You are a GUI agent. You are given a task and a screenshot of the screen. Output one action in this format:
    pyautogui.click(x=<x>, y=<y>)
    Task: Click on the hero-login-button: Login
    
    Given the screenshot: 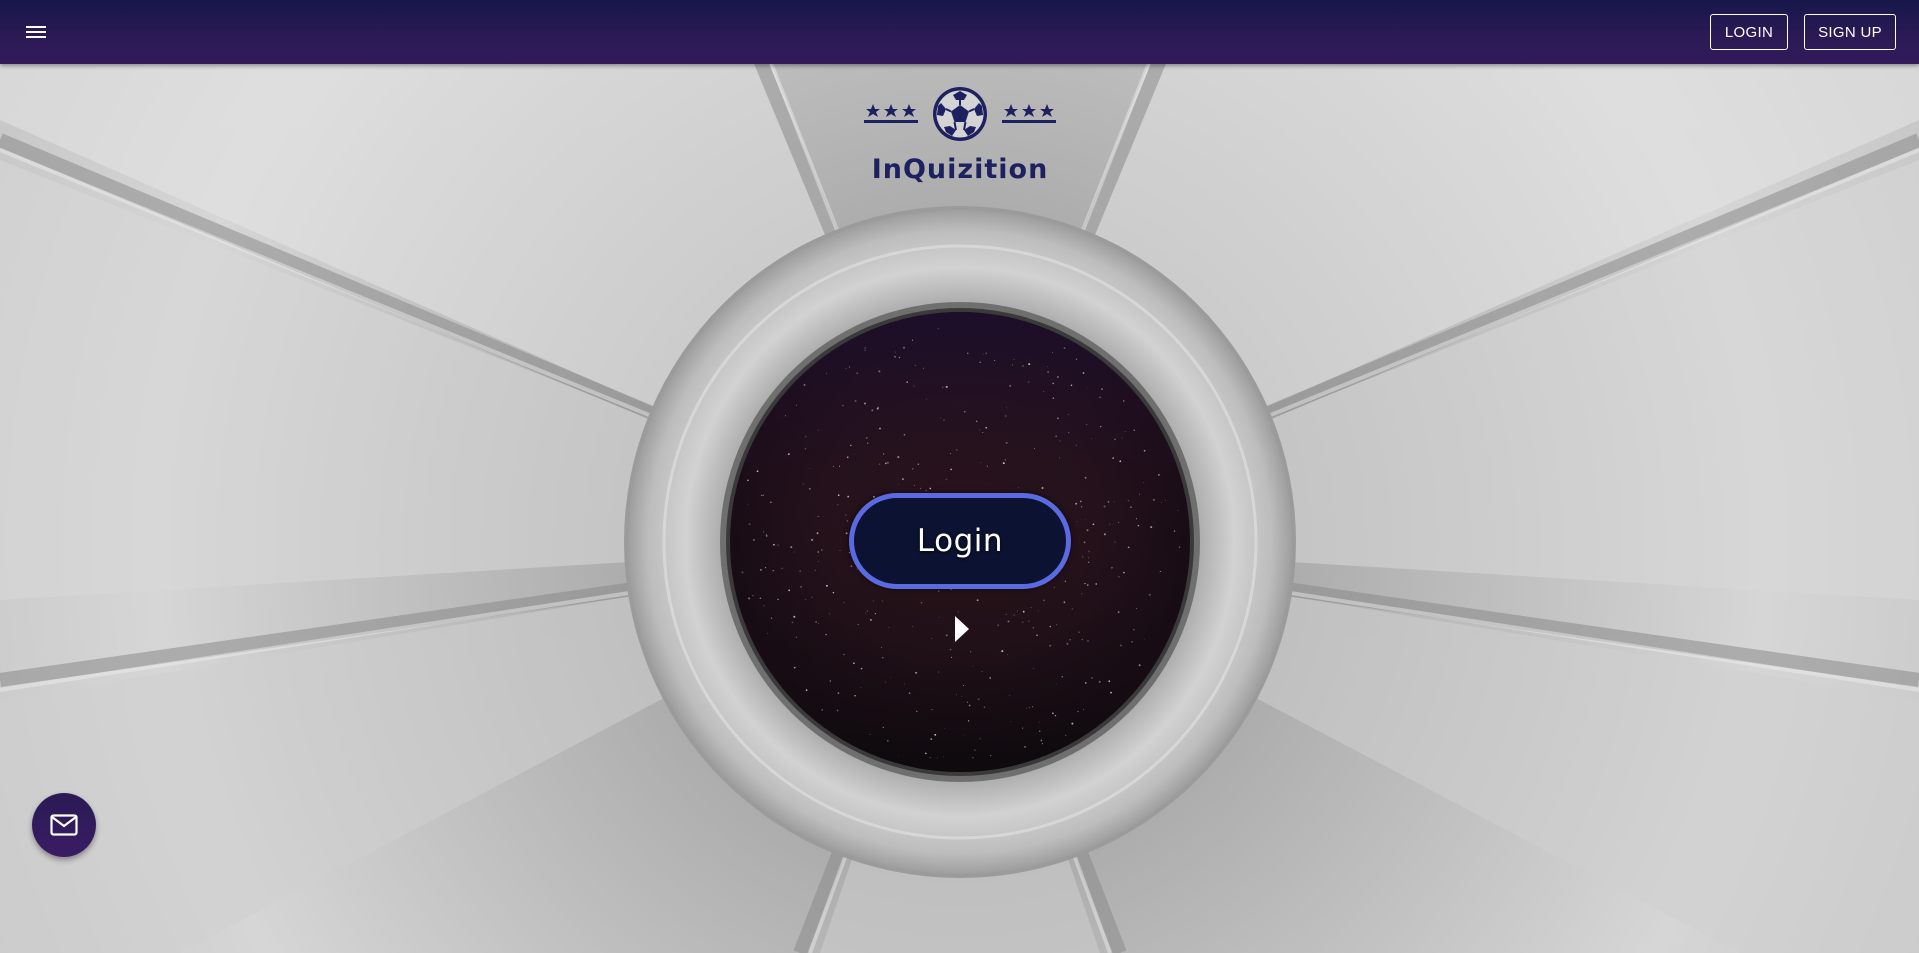 What is the action you would take?
    pyautogui.click(x=960, y=541)
    